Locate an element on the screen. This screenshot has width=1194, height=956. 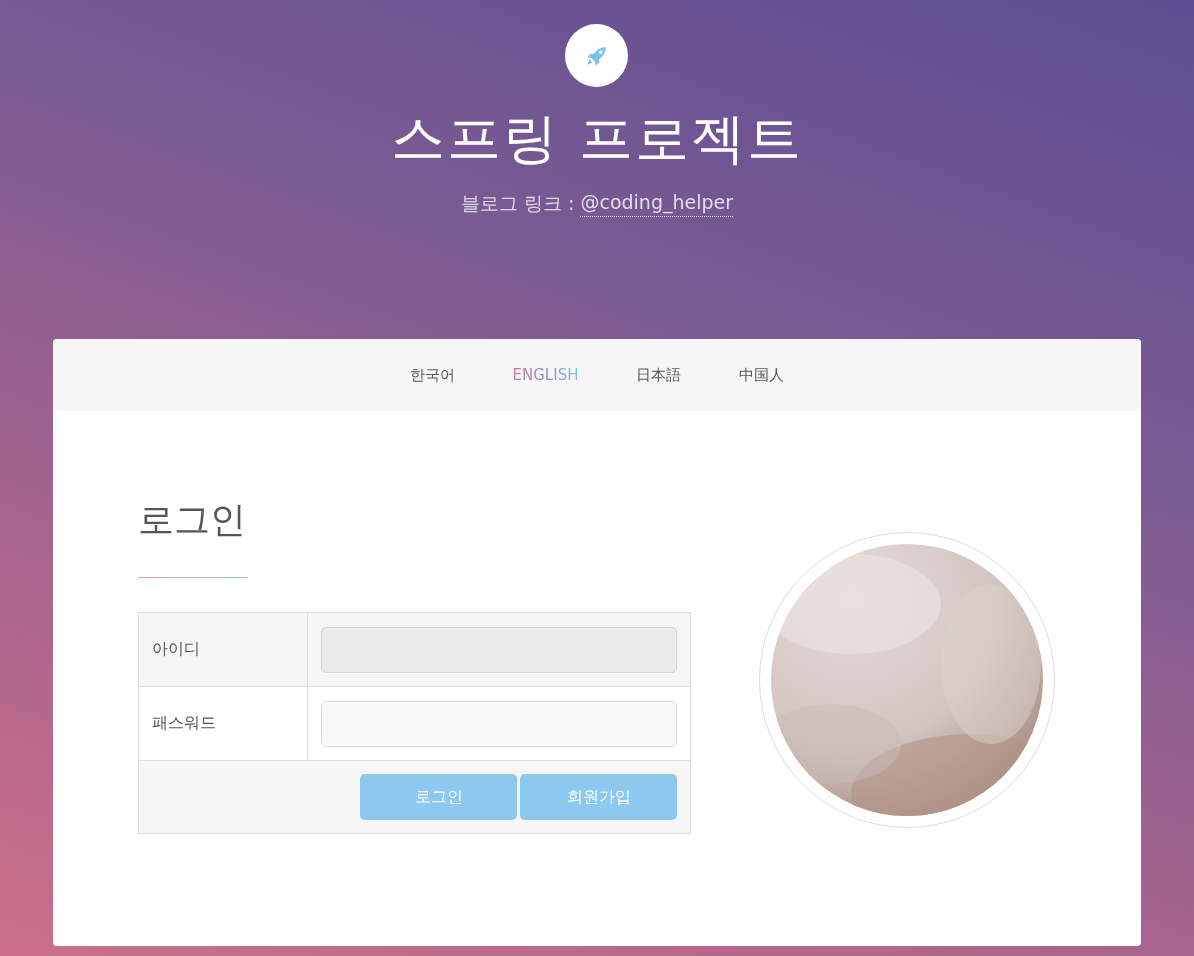
field-label: 패스워드 is located at coordinates (223, 723).